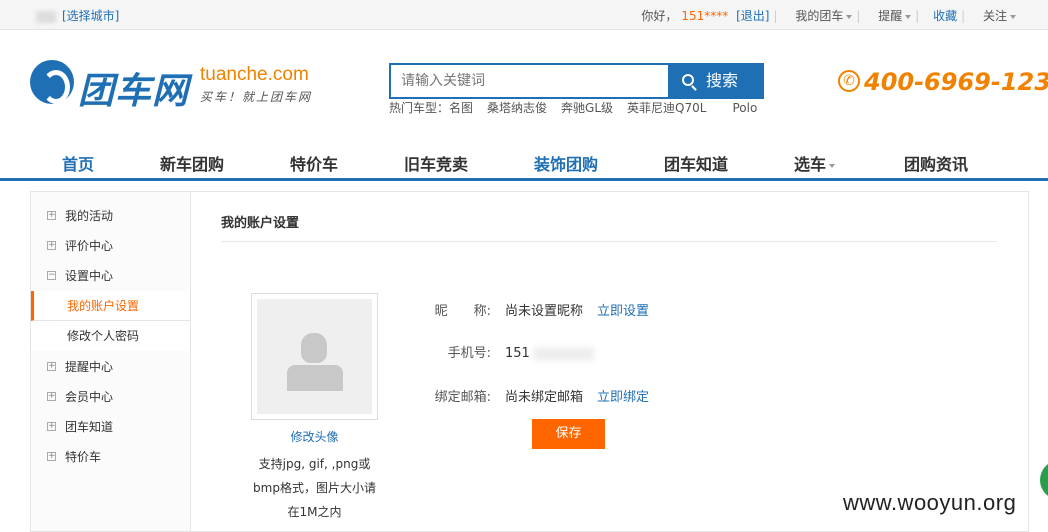 This screenshot has height=532, width=1048. Describe the element at coordinates (314, 436) in the screenshot. I see `change-avatar-link: 修改头像` at that location.